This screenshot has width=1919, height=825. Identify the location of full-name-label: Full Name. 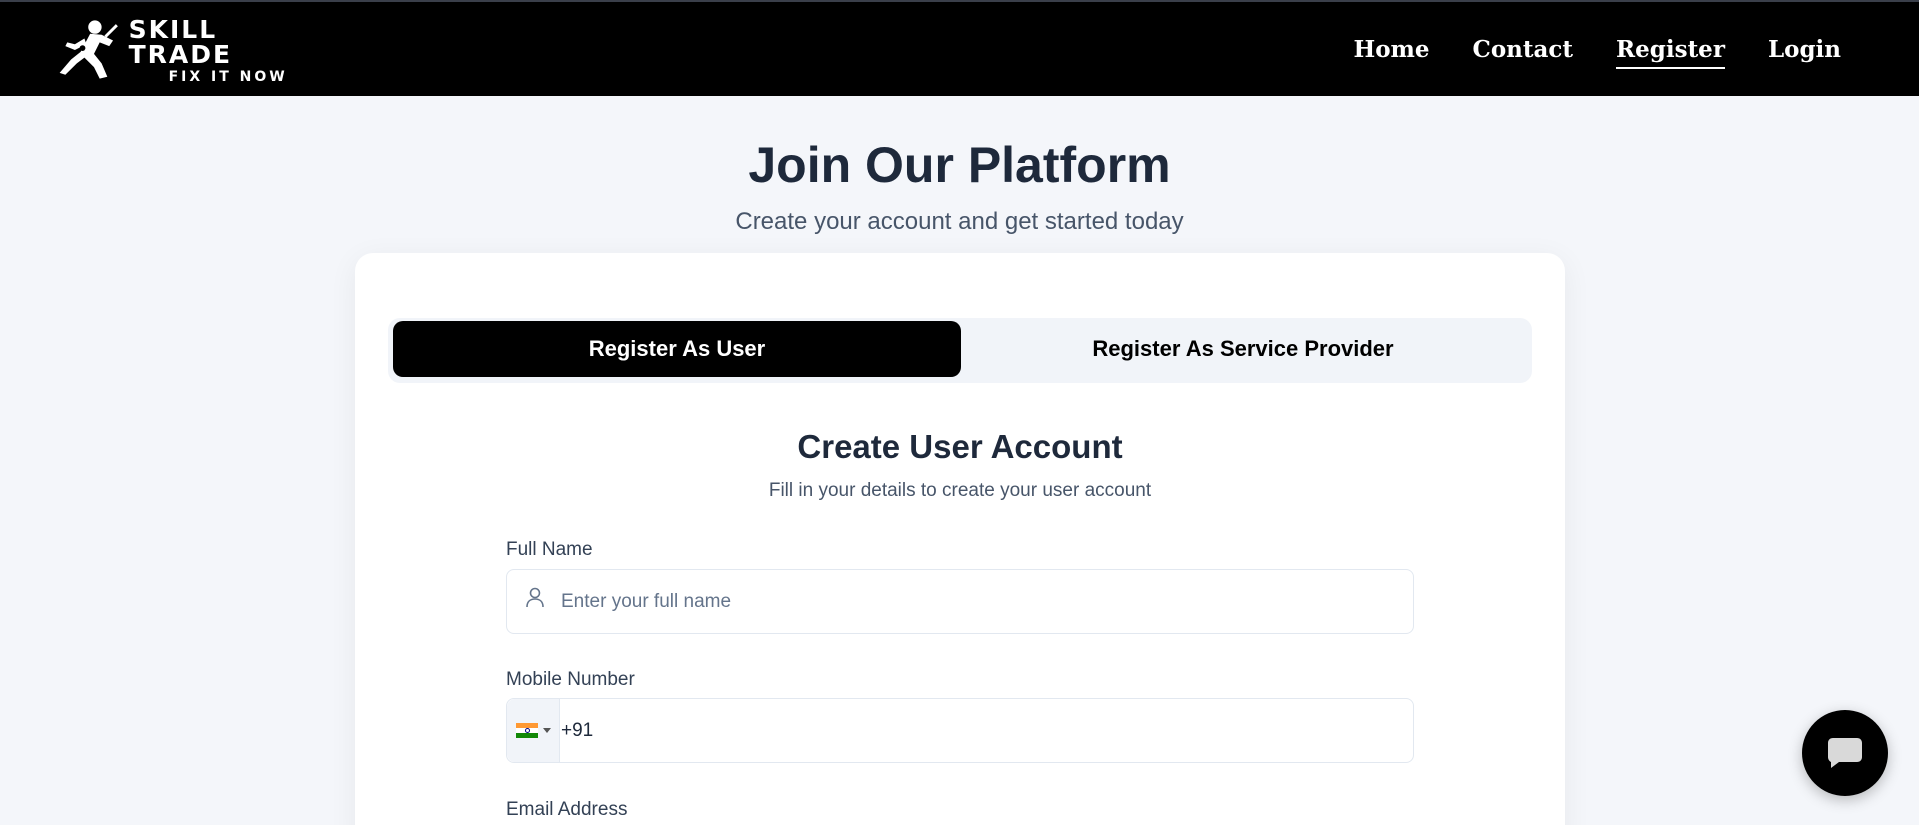
(549, 549).